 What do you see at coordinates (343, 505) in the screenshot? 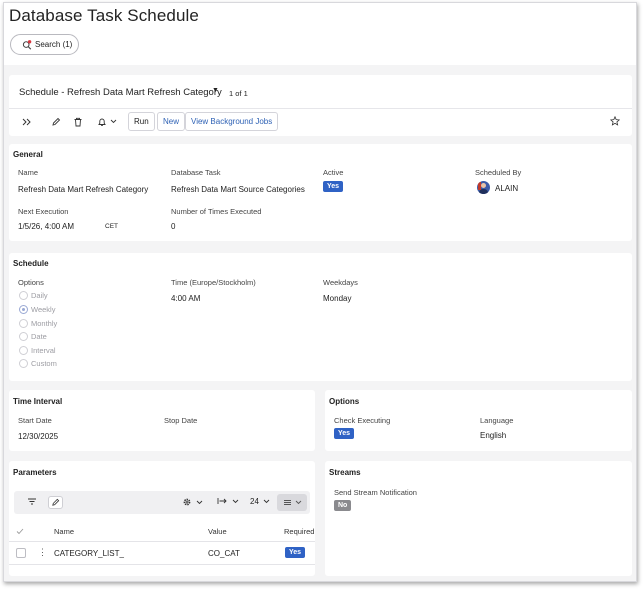
I see `send-stream-notification-badge: No` at bounding box center [343, 505].